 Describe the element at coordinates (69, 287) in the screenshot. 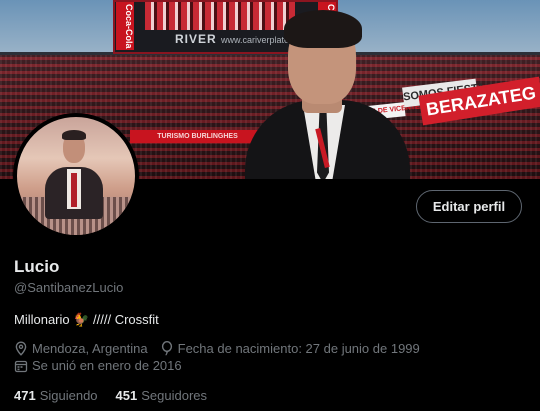

I see `profile-handle: @SantibanezLucio` at that location.